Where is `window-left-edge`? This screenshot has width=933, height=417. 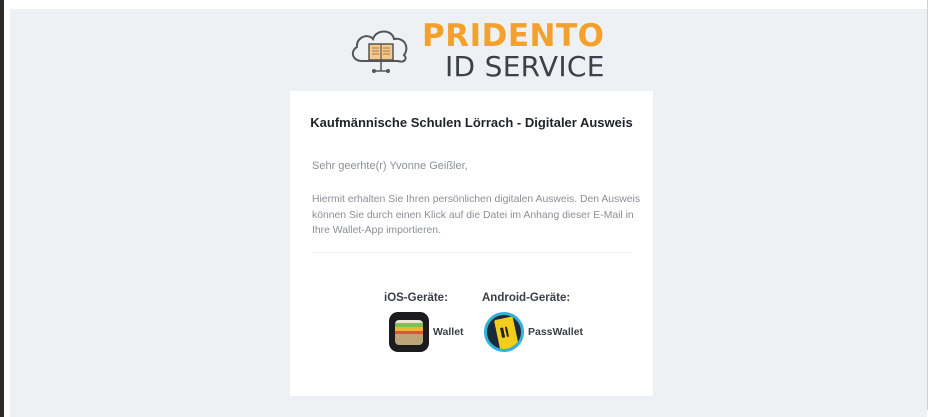 window-left-edge is located at coordinates (2, 208).